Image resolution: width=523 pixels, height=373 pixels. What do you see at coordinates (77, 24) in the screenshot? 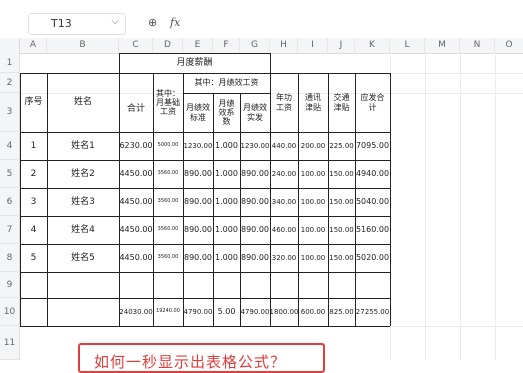
I see `cell-reference-box: T13 ⌵` at bounding box center [77, 24].